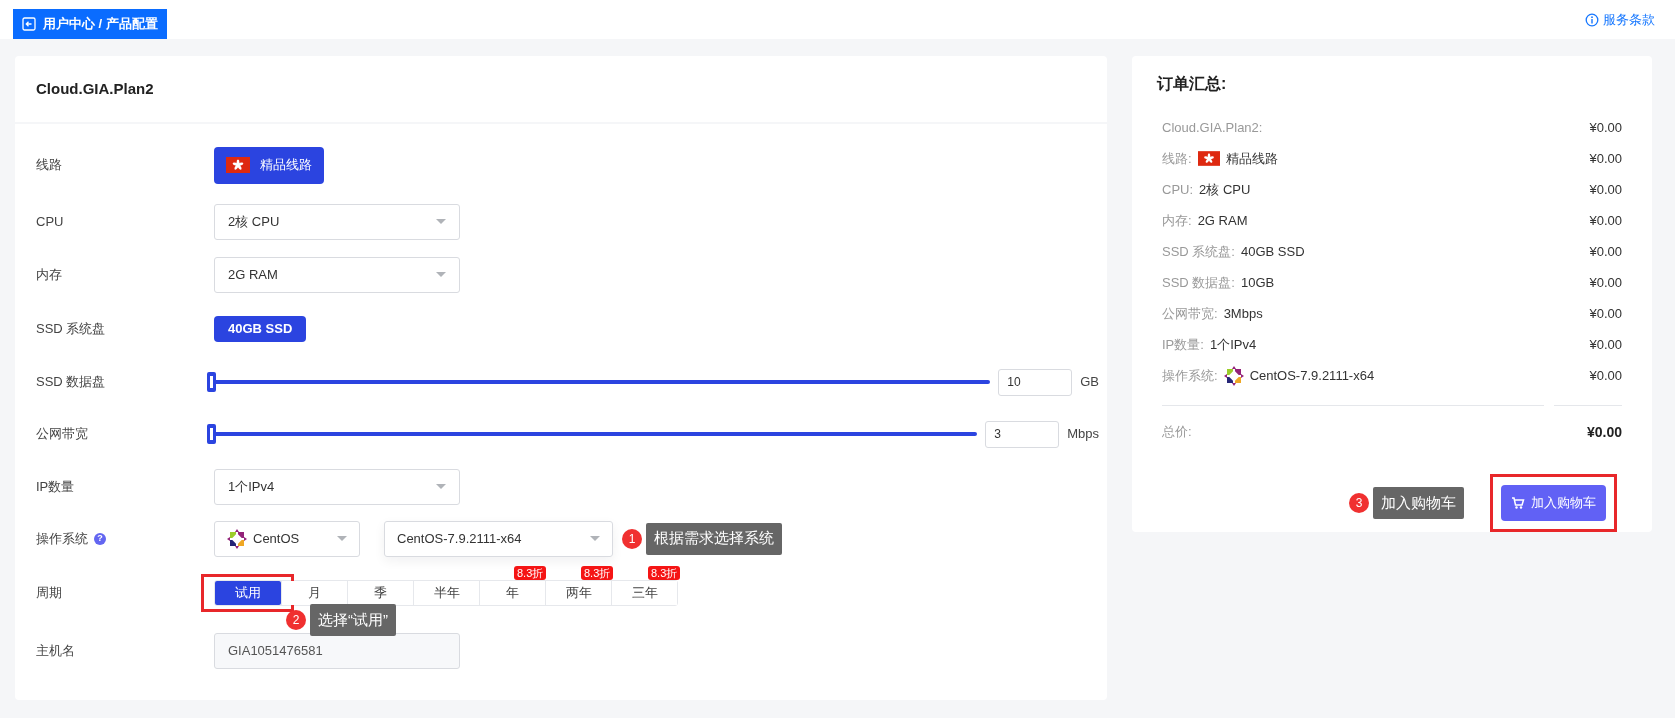 The width and height of the screenshot is (1675, 718). Describe the element at coordinates (337, 274) in the screenshot. I see `dropdown-select: 2G RAM` at that location.